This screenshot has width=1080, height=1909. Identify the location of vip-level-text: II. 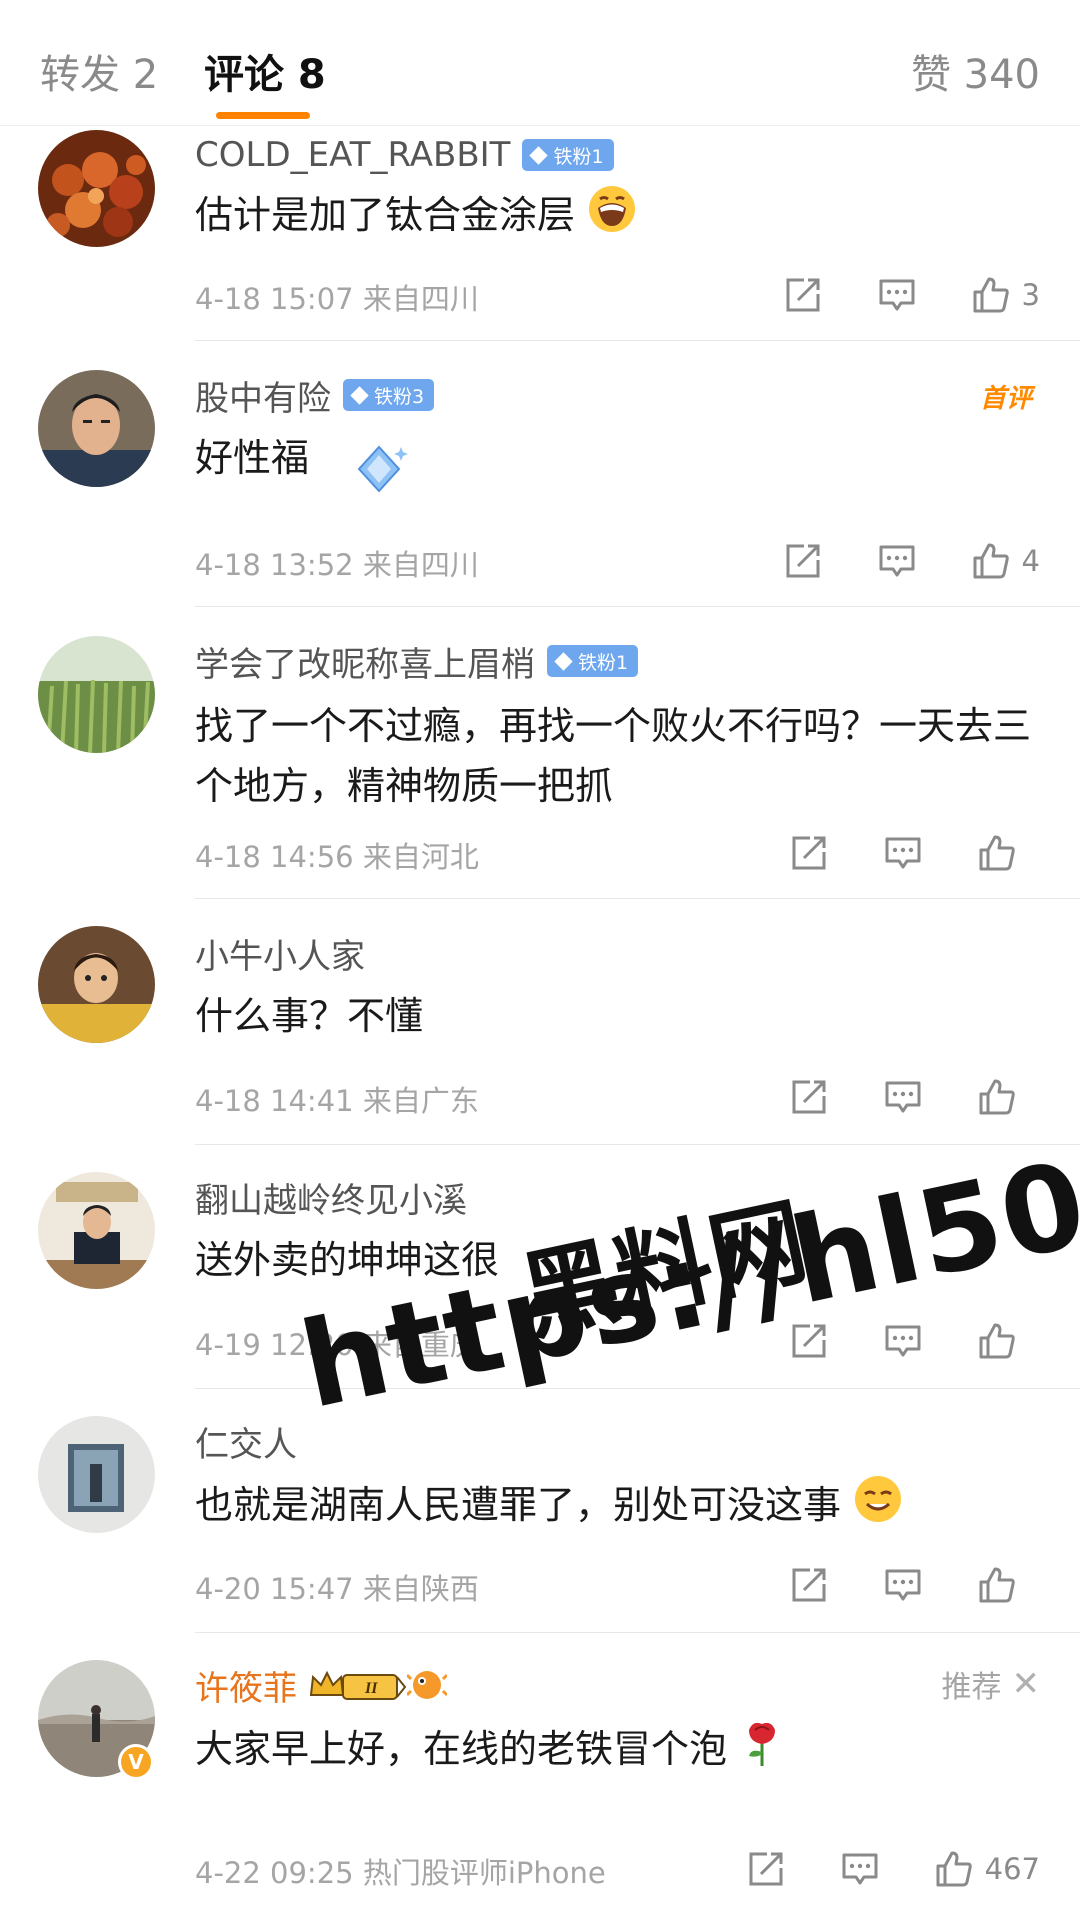
(371, 1688).